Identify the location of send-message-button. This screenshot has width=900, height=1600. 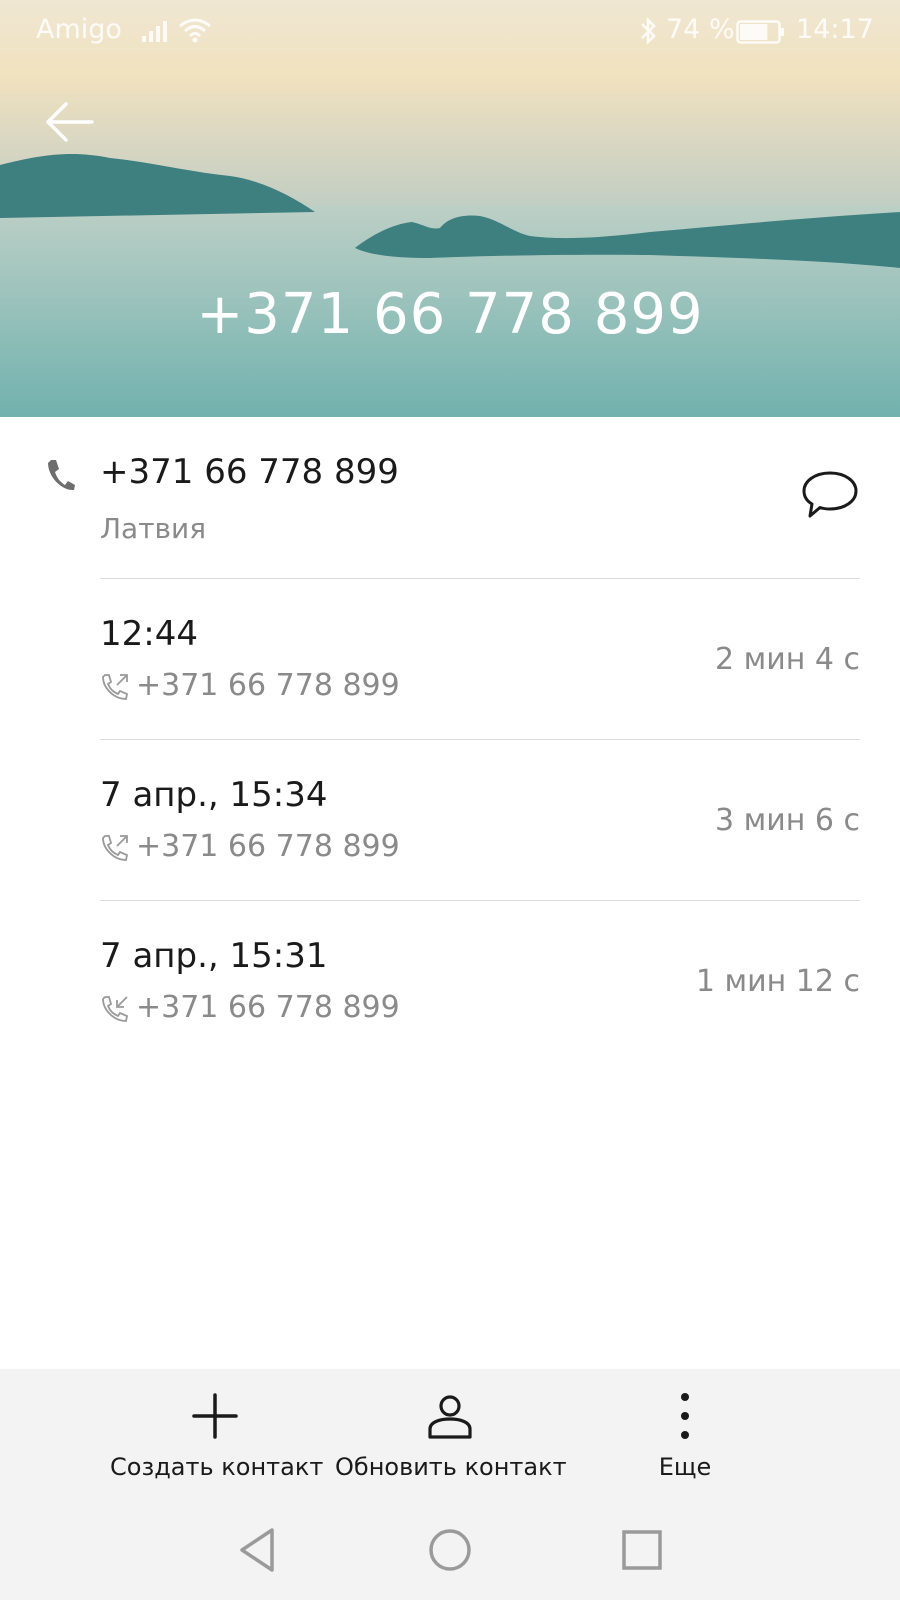
(830, 495).